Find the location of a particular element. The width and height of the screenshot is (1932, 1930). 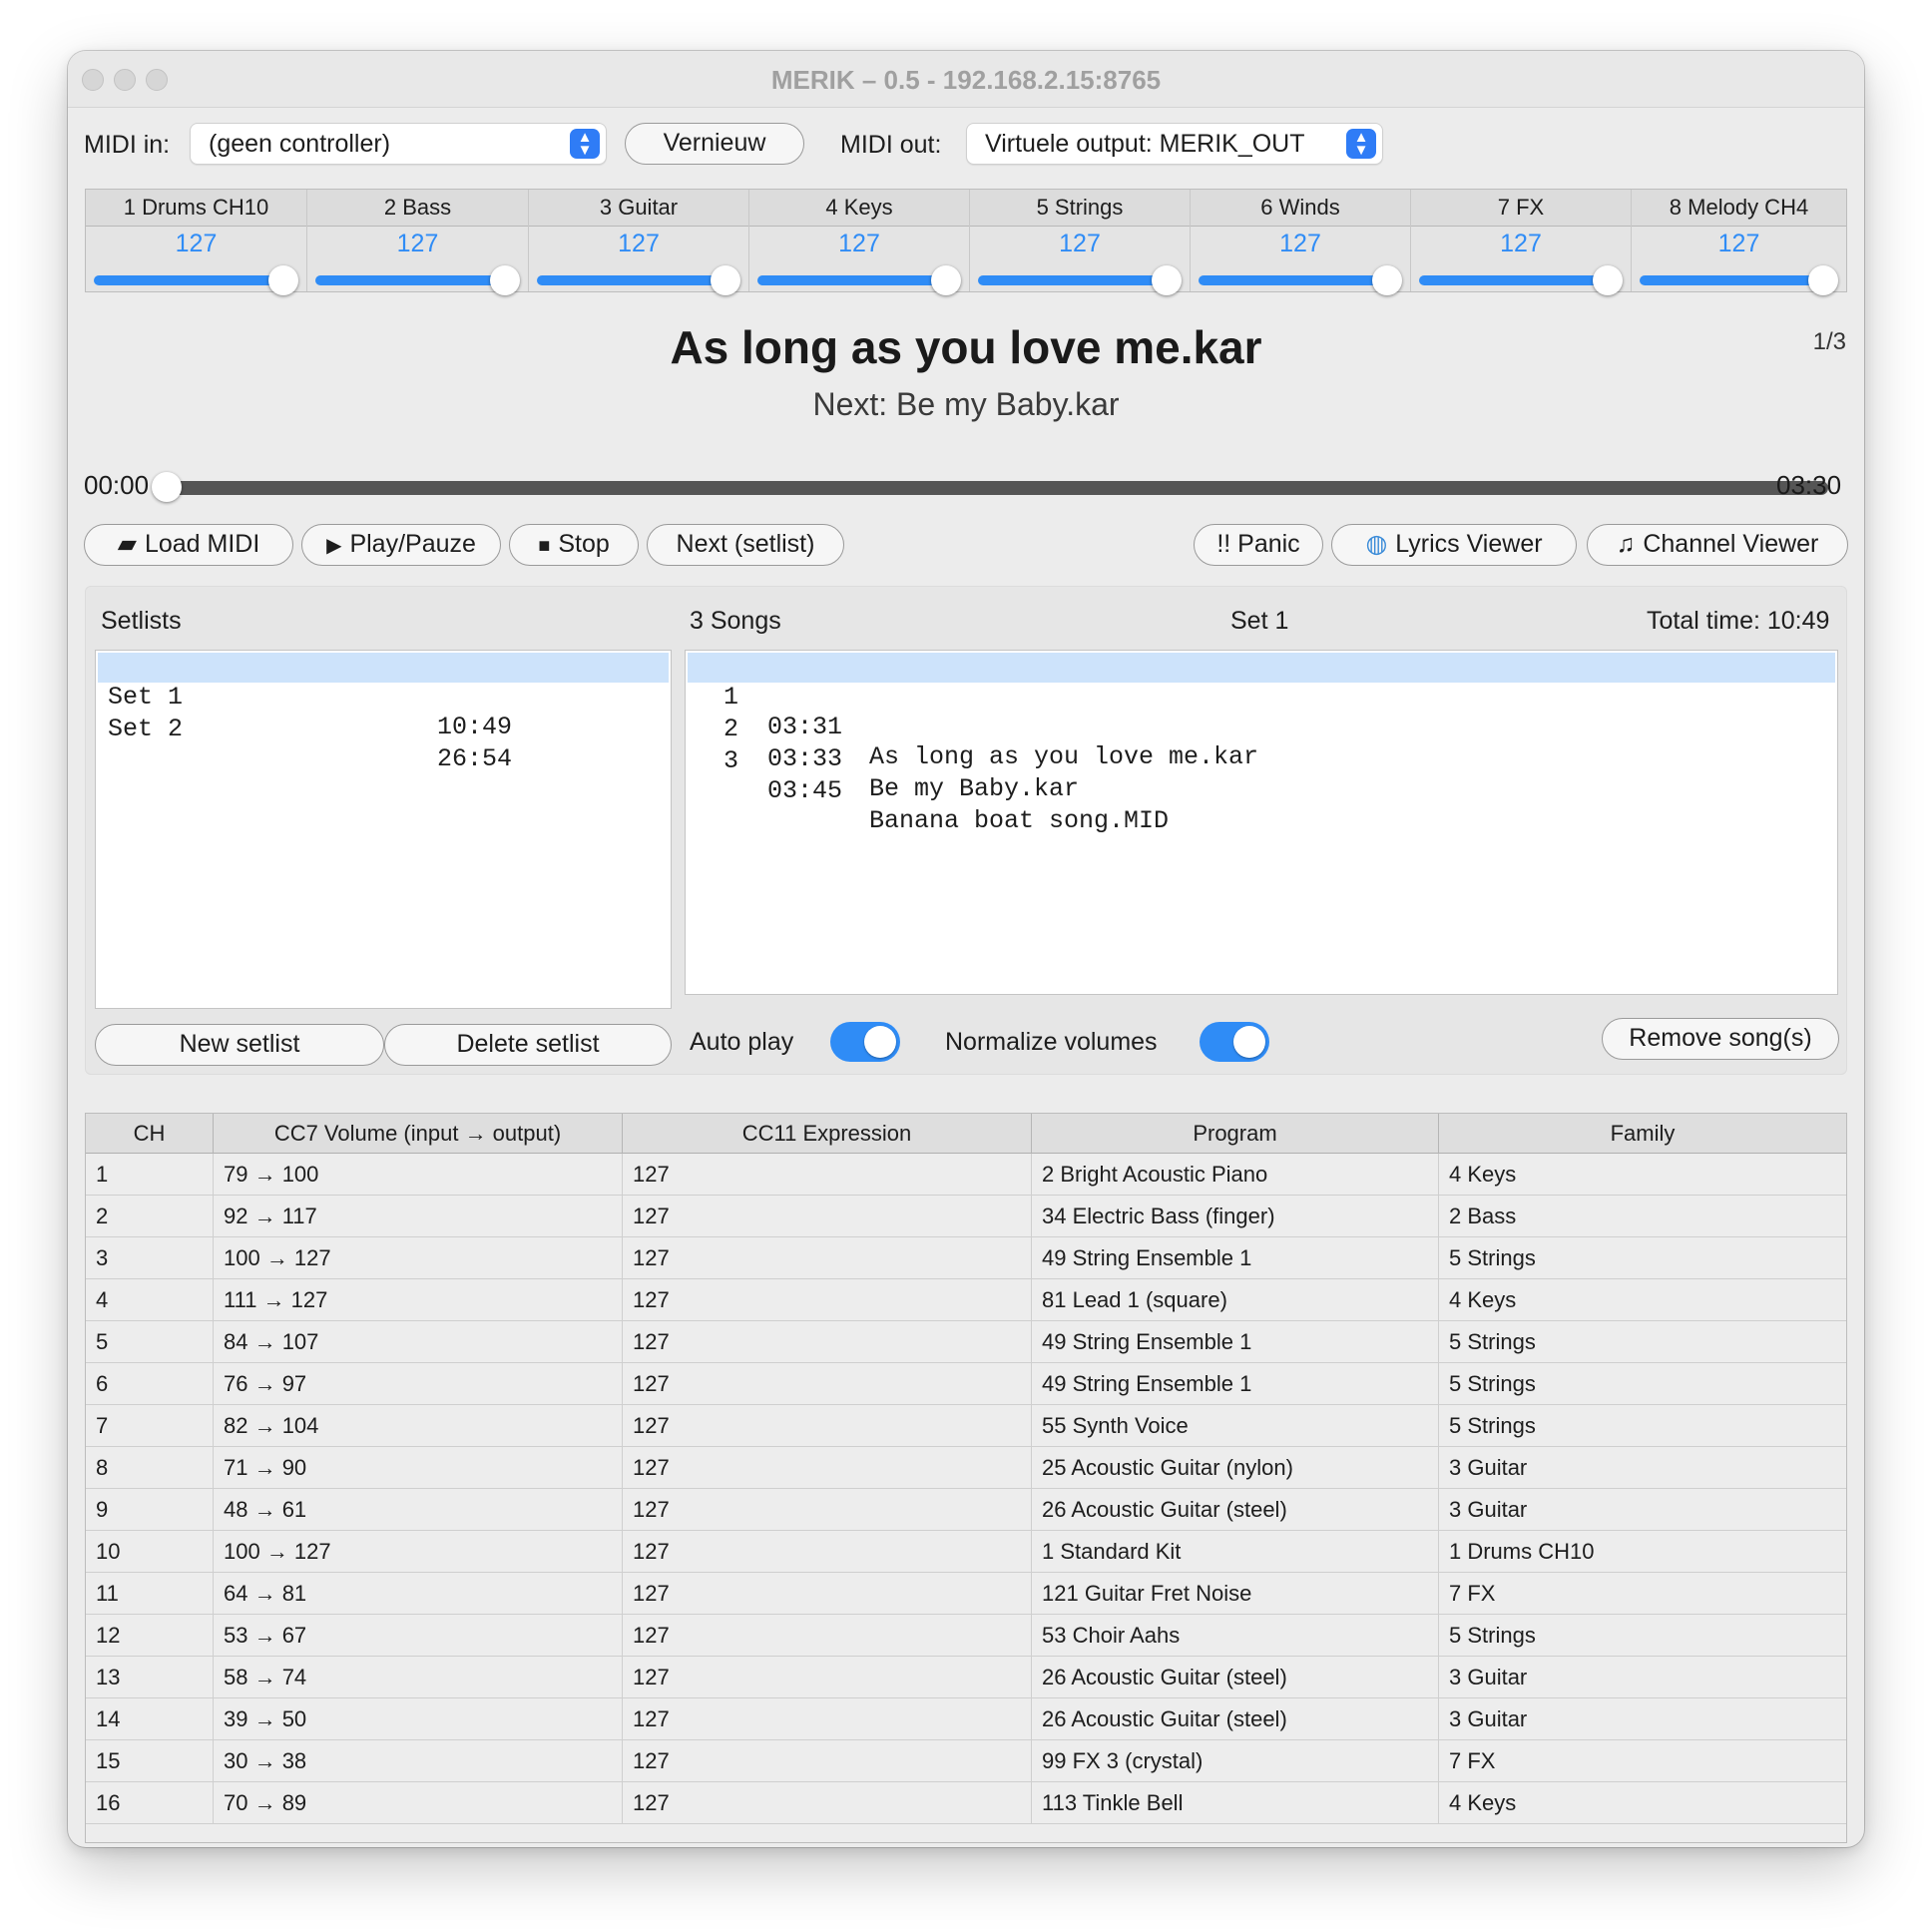

elapsed-time: 00:00 is located at coordinates (117, 485).